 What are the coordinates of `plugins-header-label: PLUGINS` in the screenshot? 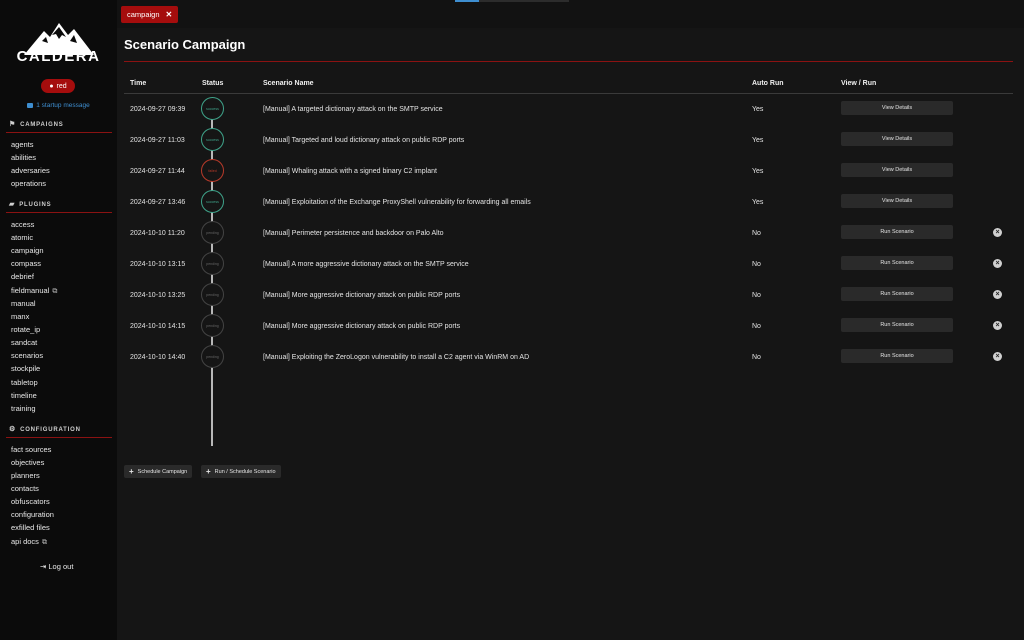 It's located at (35, 205).